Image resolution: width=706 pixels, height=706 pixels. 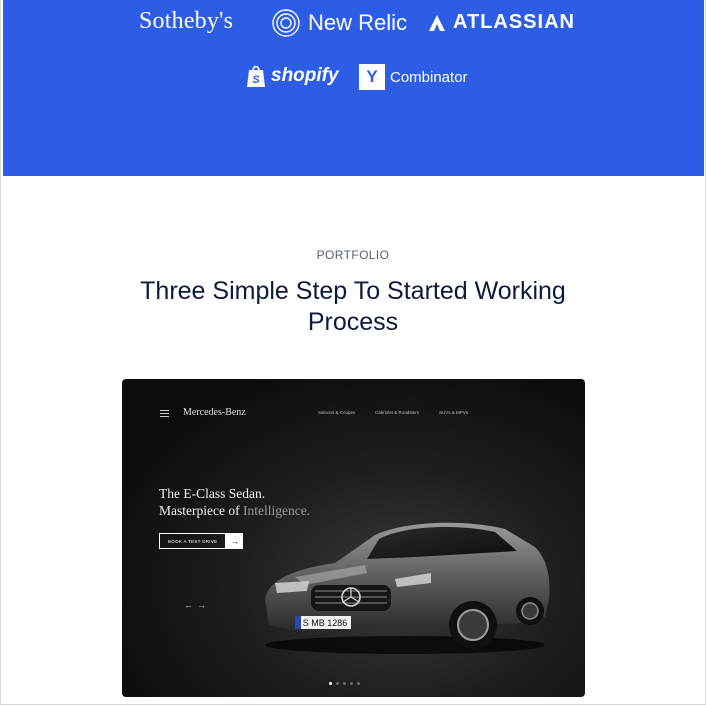 I want to click on yc-mark: Y, so click(x=372, y=77).